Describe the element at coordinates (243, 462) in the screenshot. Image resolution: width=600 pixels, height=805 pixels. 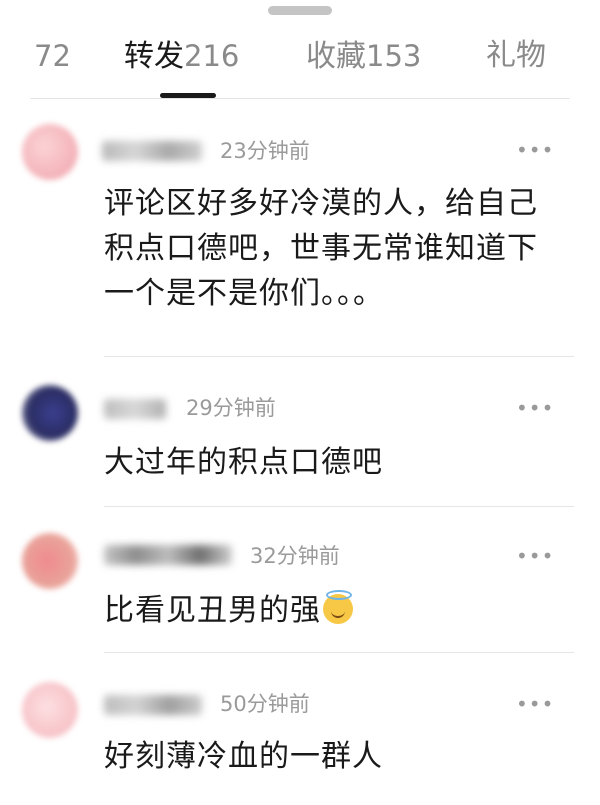
I see `comment-text-line: 大过年的积点口德吧` at that location.